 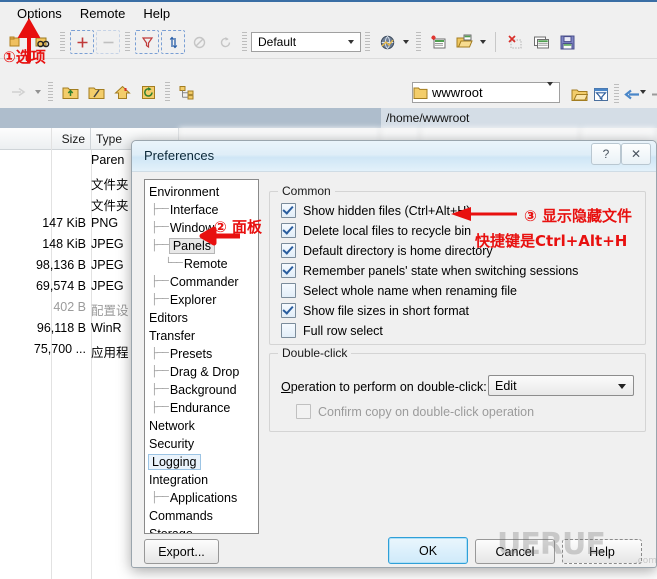 I want to click on tree-item-environment: Environment, so click(x=201, y=192).